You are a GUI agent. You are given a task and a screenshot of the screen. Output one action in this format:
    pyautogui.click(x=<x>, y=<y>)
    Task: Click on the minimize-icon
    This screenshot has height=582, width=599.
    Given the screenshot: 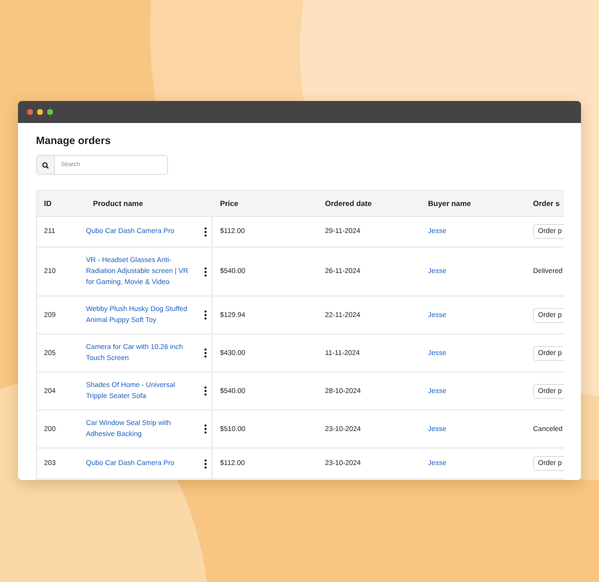 What is the action you would take?
    pyautogui.click(x=40, y=112)
    